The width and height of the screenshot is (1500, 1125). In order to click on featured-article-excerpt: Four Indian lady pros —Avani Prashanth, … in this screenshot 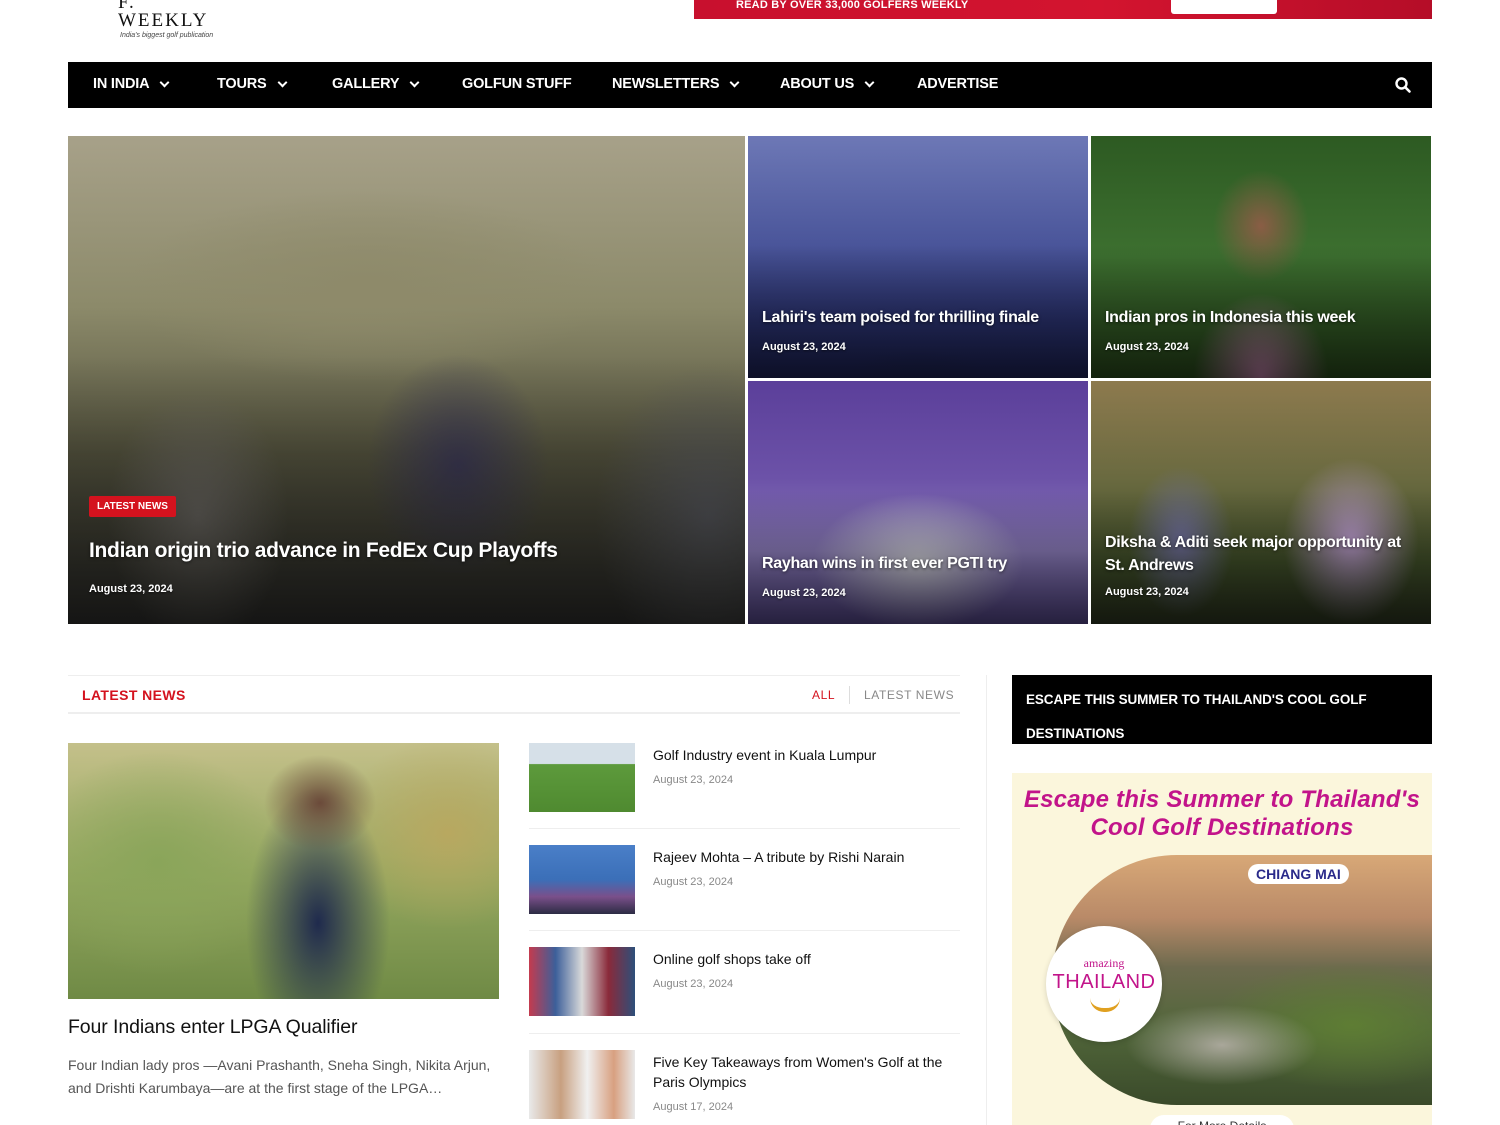, I will do `click(279, 1076)`.